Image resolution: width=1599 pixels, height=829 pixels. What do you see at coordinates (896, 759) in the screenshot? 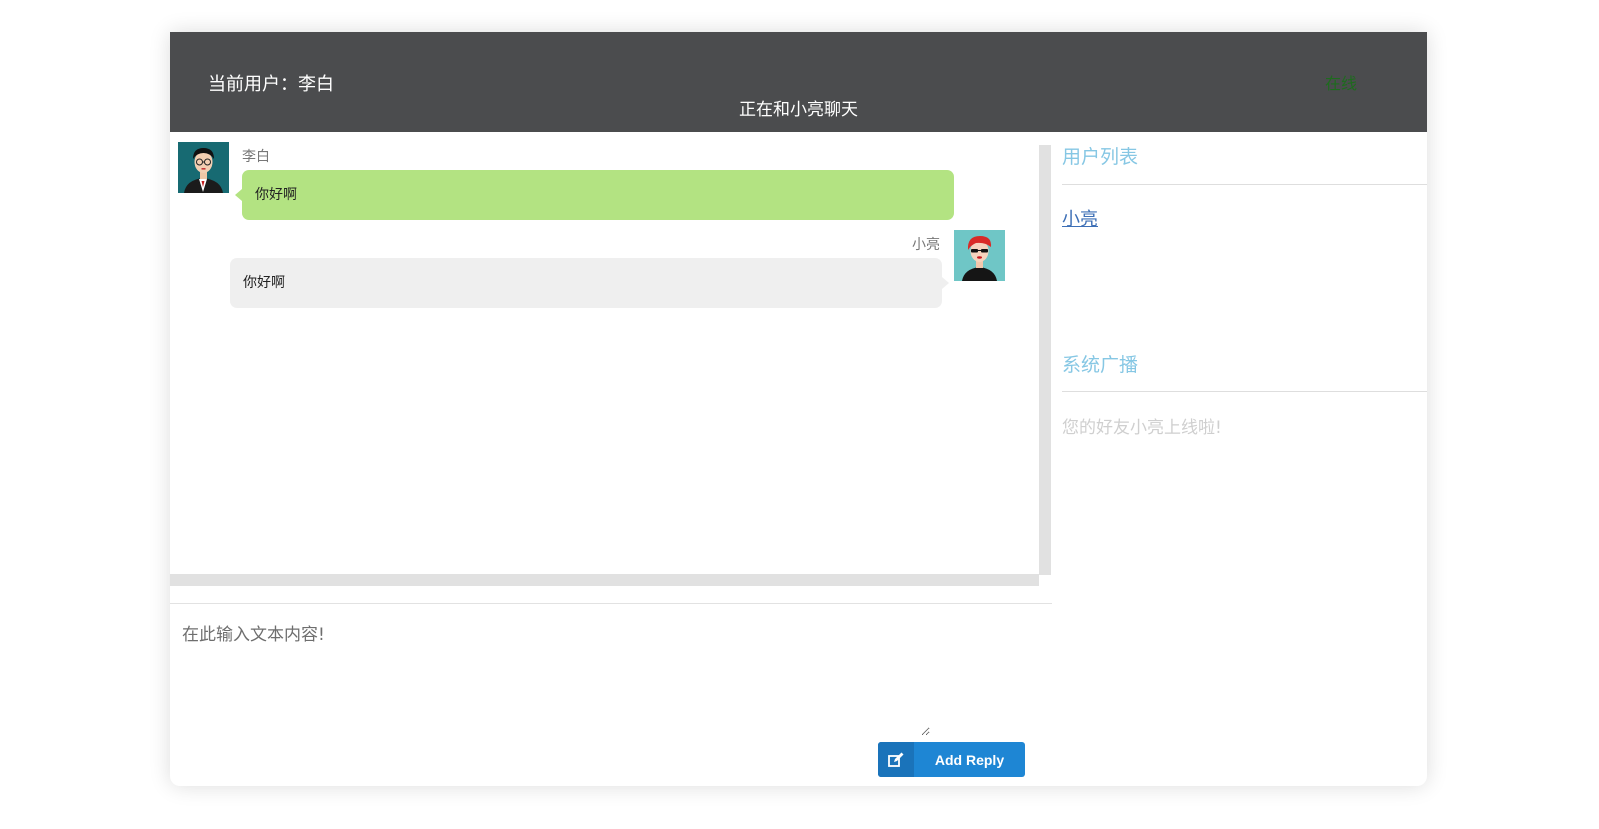
I see `edit-icon` at bounding box center [896, 759].